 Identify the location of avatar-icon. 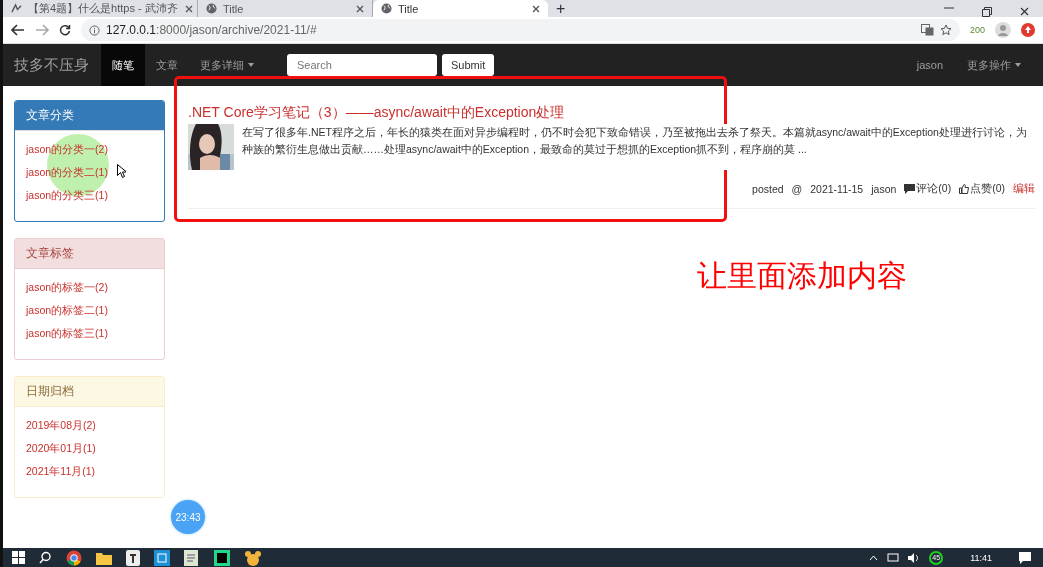
(1003, 30).